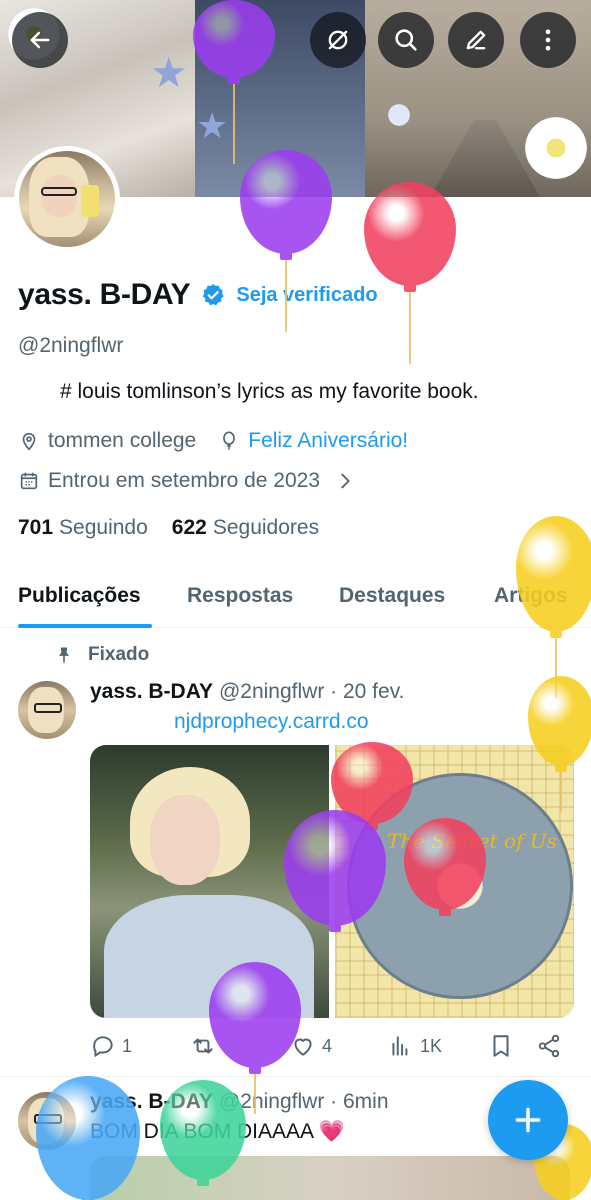  I want to click on following-link: 701 Seguindo, so click(83, 528).